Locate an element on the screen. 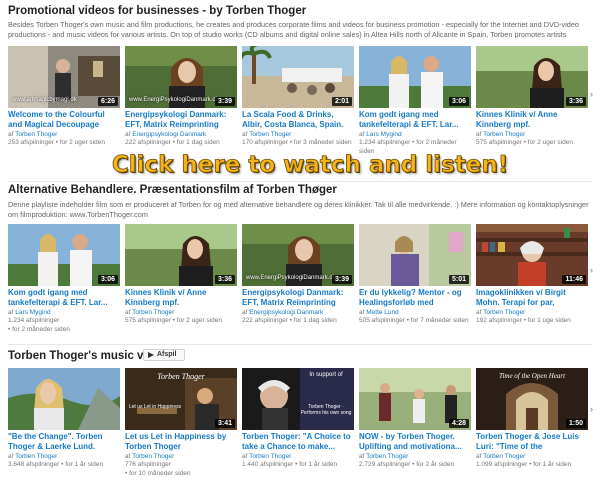  video-stats: 505 afspilninger • for 7 måneder siden is located at coordinates (414, 321).